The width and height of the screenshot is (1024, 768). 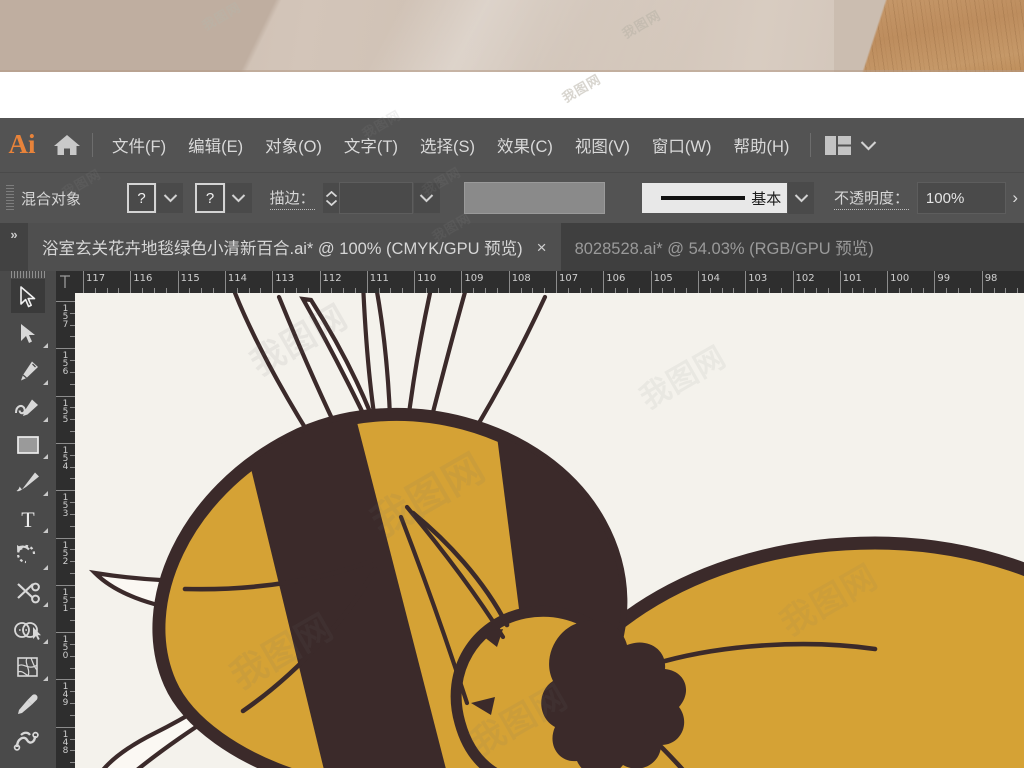 I want to click on ruler-tick-label: 105, so click(x=663, y=278).